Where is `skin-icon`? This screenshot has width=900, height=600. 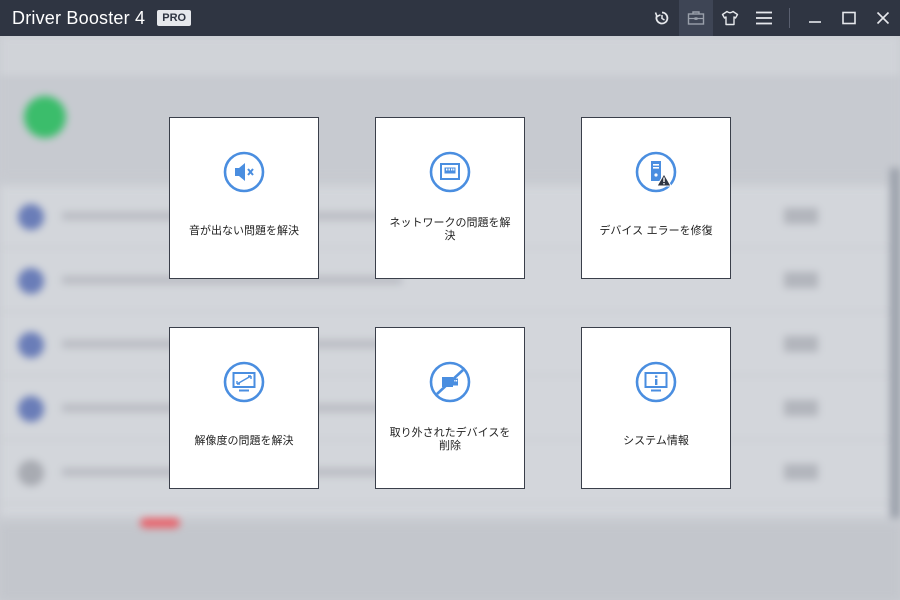
skin-icon is located at coordinates (730, 18).